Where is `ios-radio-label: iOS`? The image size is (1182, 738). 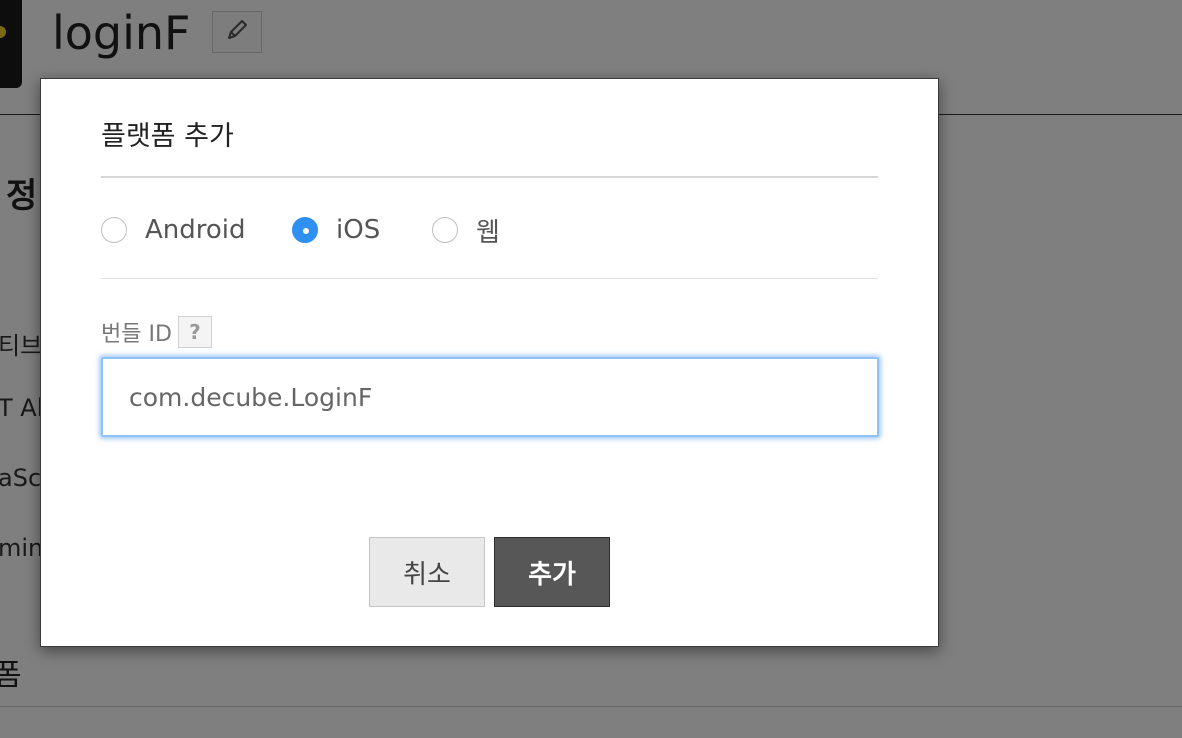 ios-radio-label: iOS is located at coordinates (358, 230).